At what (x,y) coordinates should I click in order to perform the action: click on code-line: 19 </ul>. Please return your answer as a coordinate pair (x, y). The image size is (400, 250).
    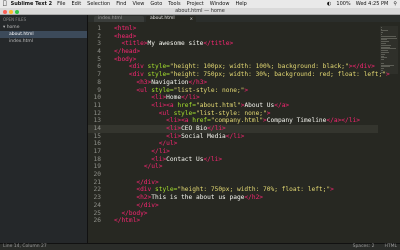
    Looking at the image, I should click on (233, 167).